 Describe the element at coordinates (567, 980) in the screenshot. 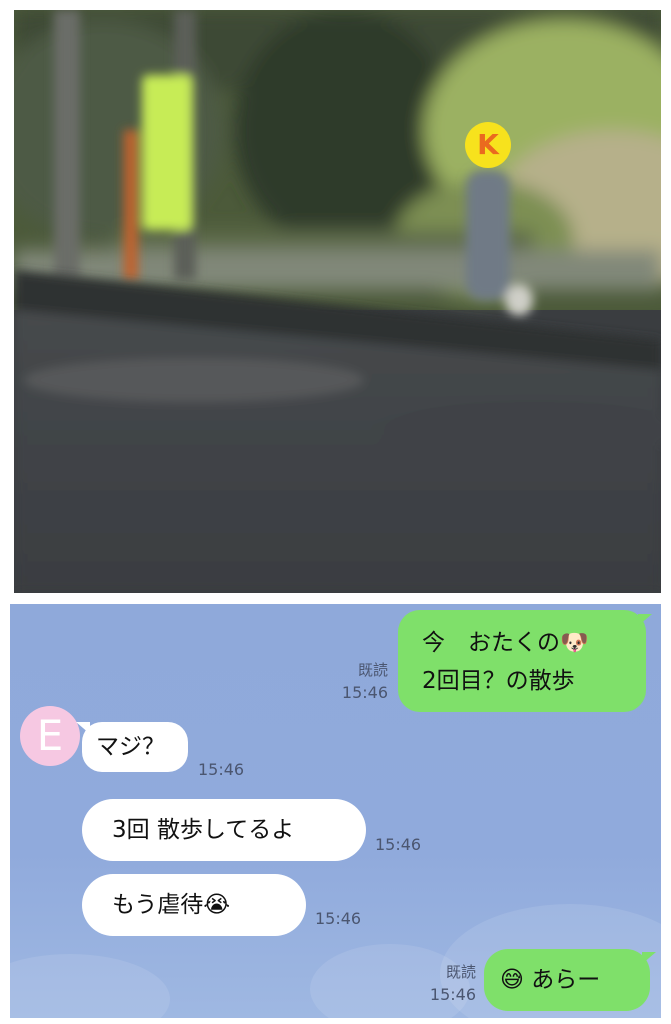

I see `outgoing-message: 😅 あらー` at that location.